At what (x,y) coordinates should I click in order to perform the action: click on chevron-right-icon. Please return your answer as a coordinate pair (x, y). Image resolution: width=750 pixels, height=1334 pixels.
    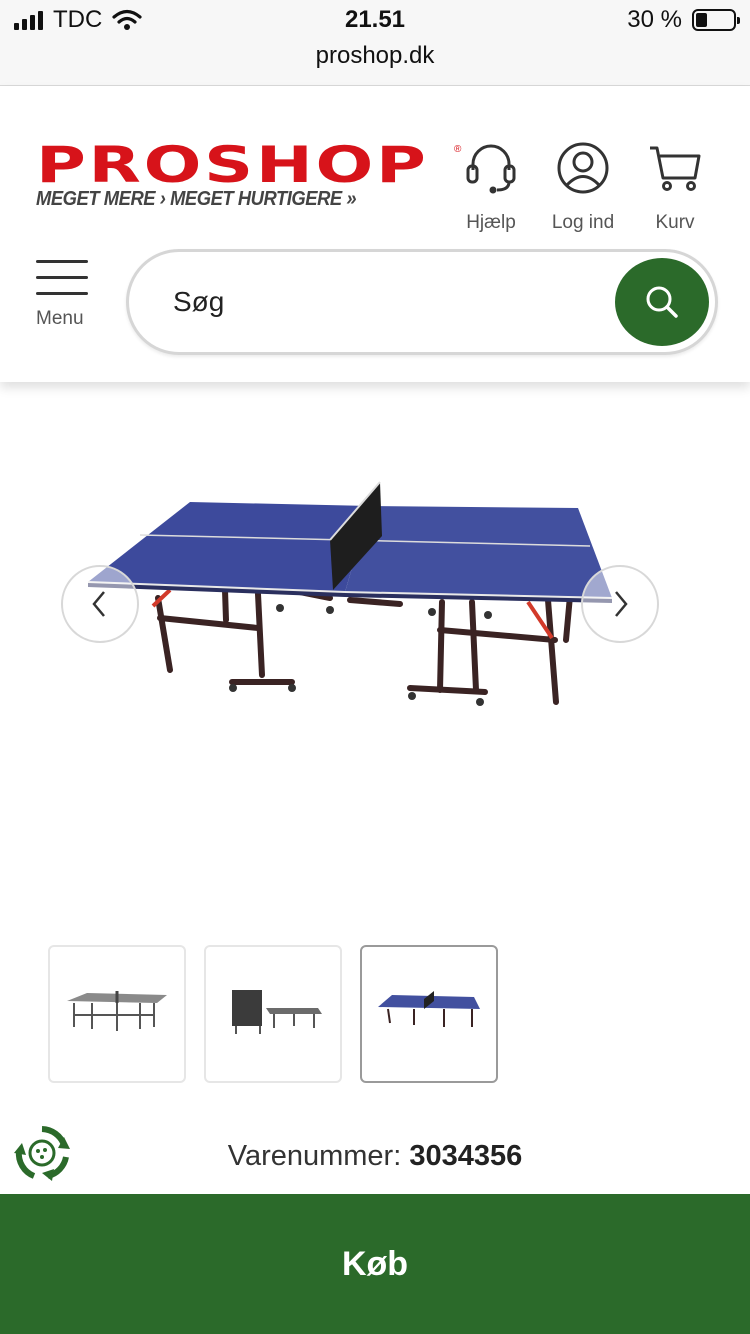
    Looking at the image, I should click on (621, 604).